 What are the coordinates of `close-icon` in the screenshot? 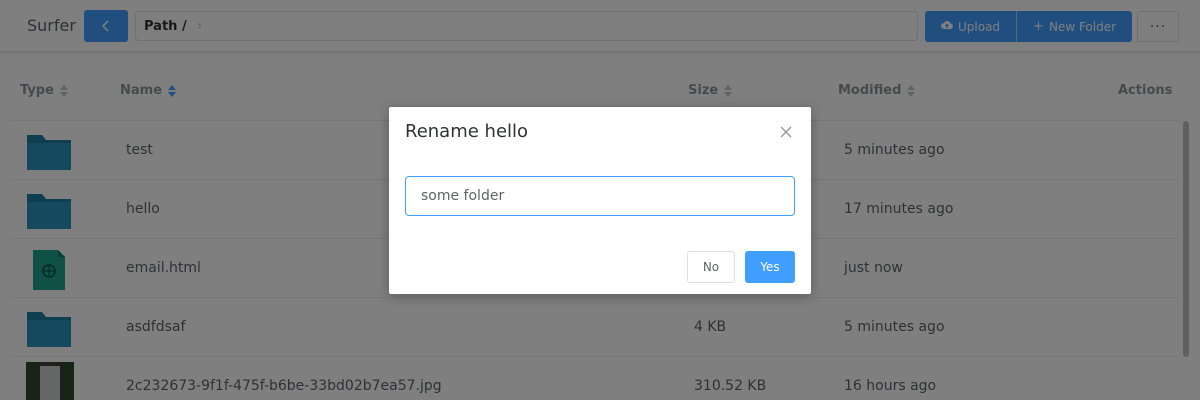 It's located at (786, 131).